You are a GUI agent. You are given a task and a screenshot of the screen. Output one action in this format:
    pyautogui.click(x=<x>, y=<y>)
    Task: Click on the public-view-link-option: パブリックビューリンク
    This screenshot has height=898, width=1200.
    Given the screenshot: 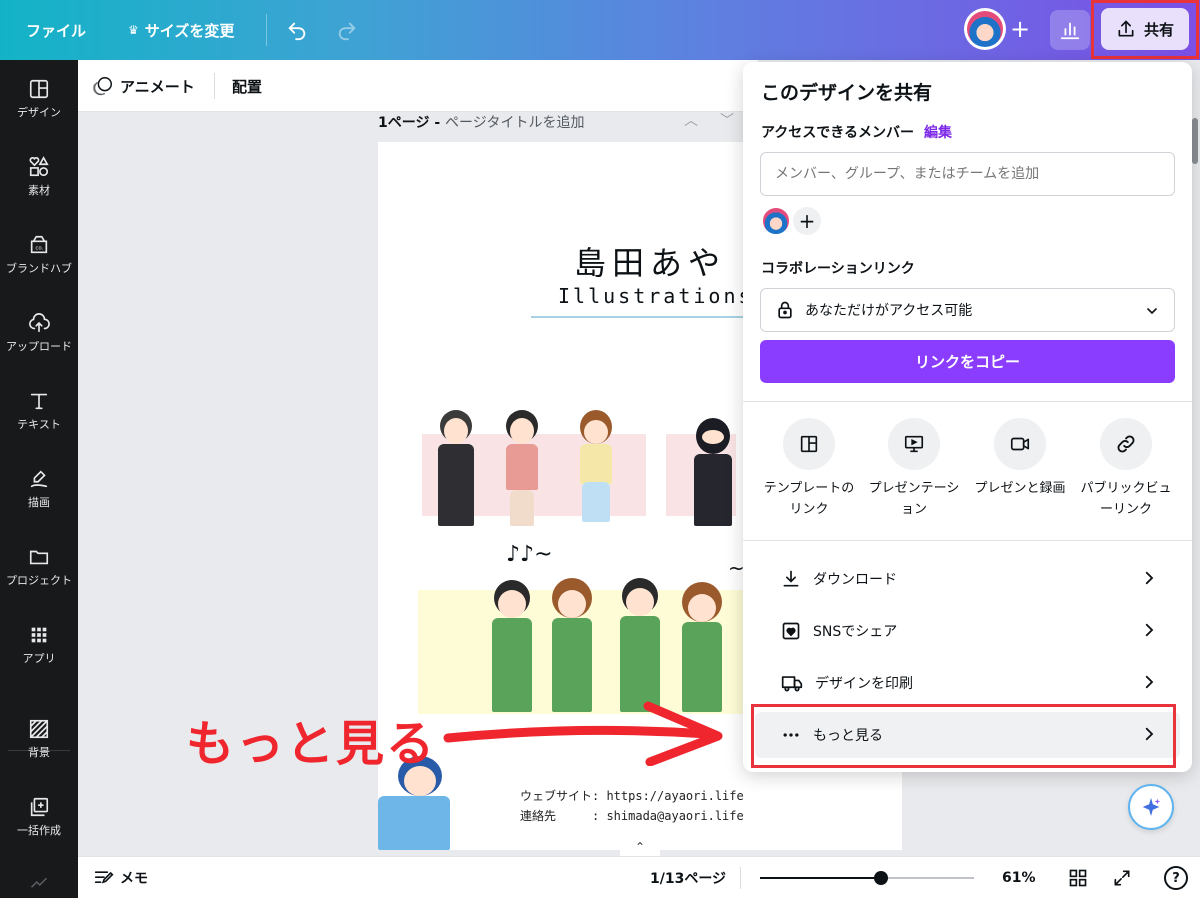 What is the action you would take?
    pyautogui.click(x=1126, y=469)
    